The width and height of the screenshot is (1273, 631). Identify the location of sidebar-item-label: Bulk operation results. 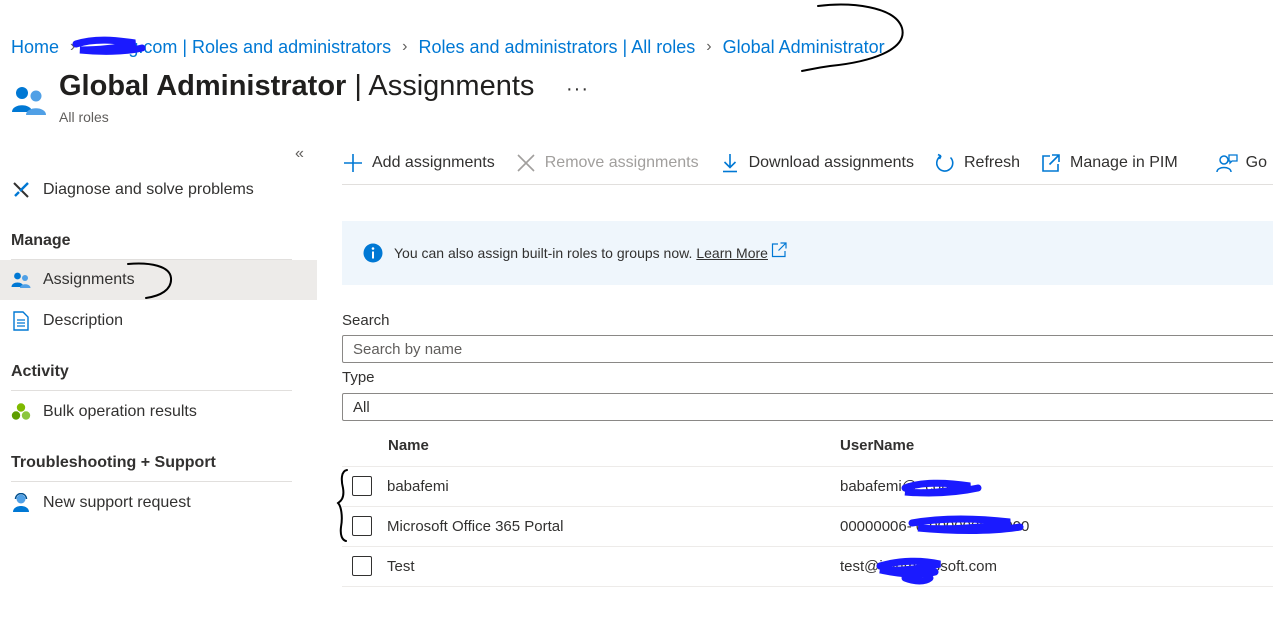
(120, 411).